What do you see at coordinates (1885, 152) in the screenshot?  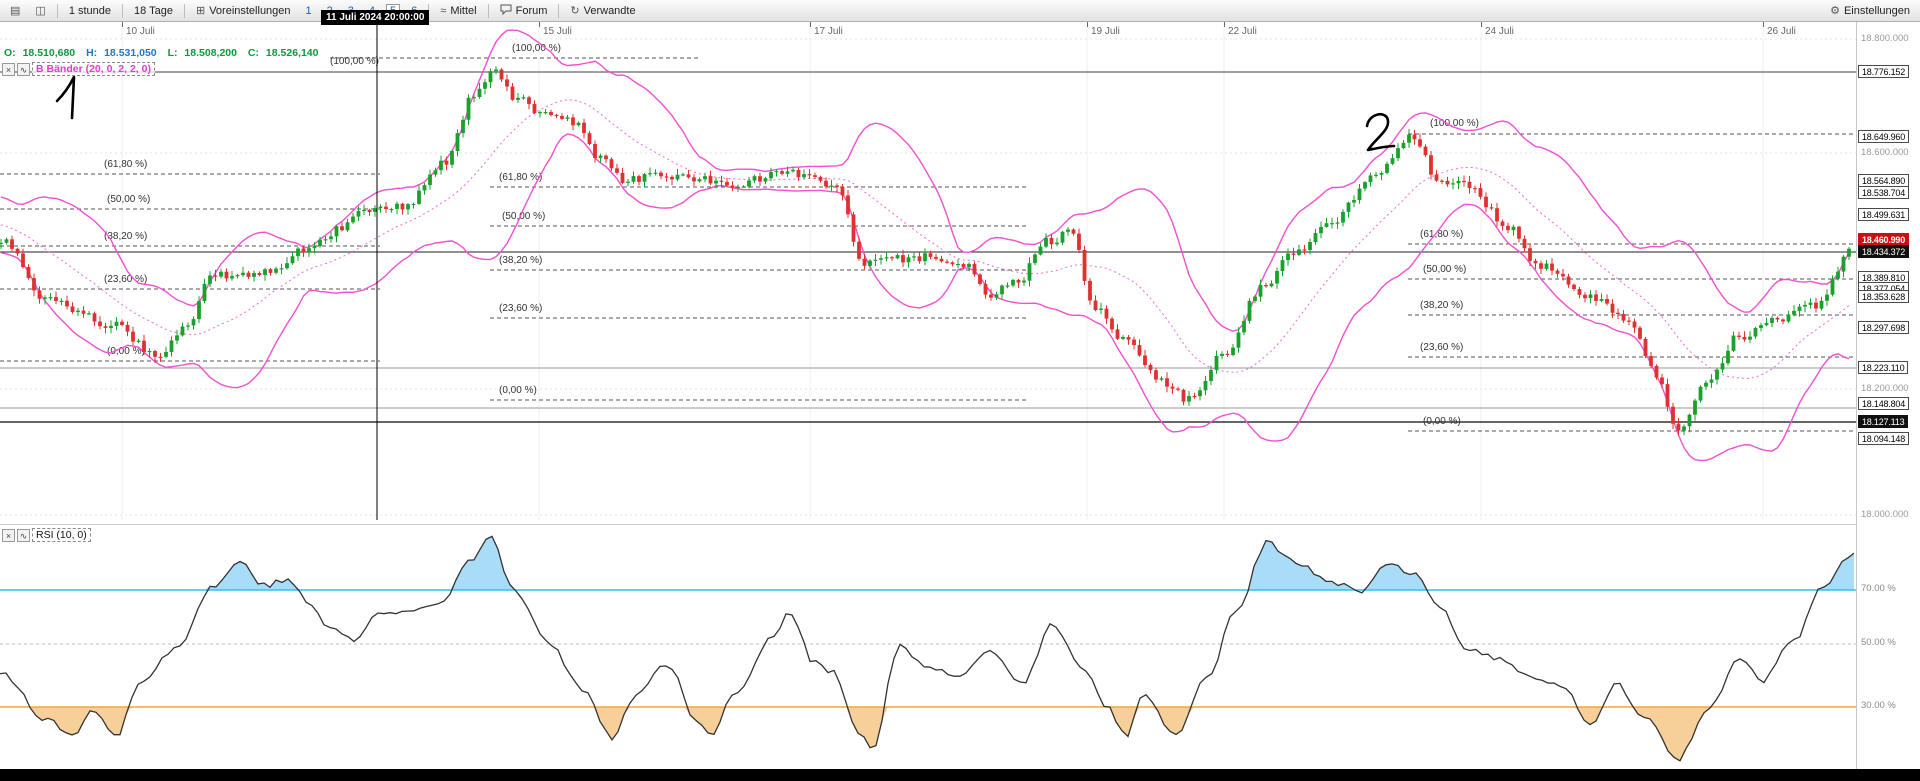 I see `price-grid-label: 18.600.000` at bounding box center [1885, 152].